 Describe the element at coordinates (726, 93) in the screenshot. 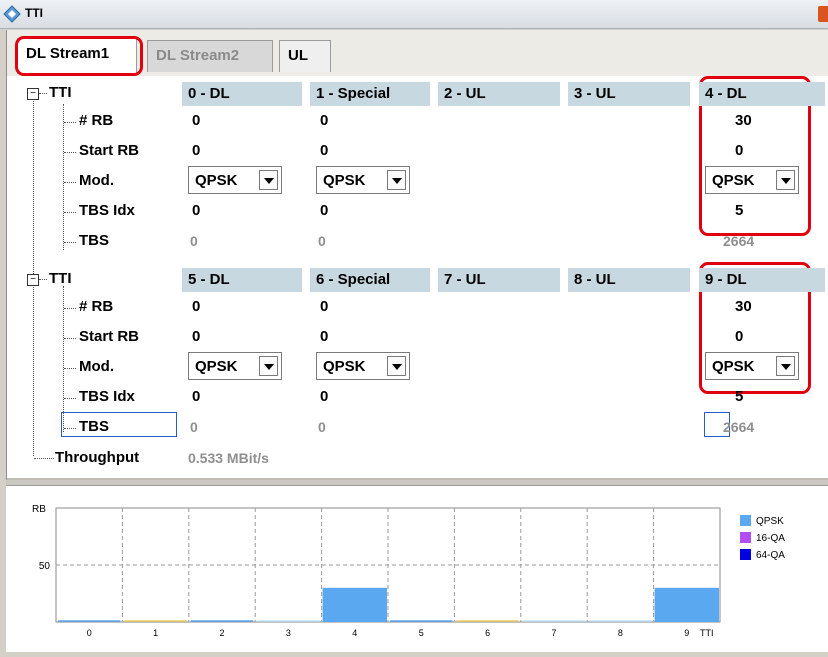

I see `column-header: 4 - DL` at that location.